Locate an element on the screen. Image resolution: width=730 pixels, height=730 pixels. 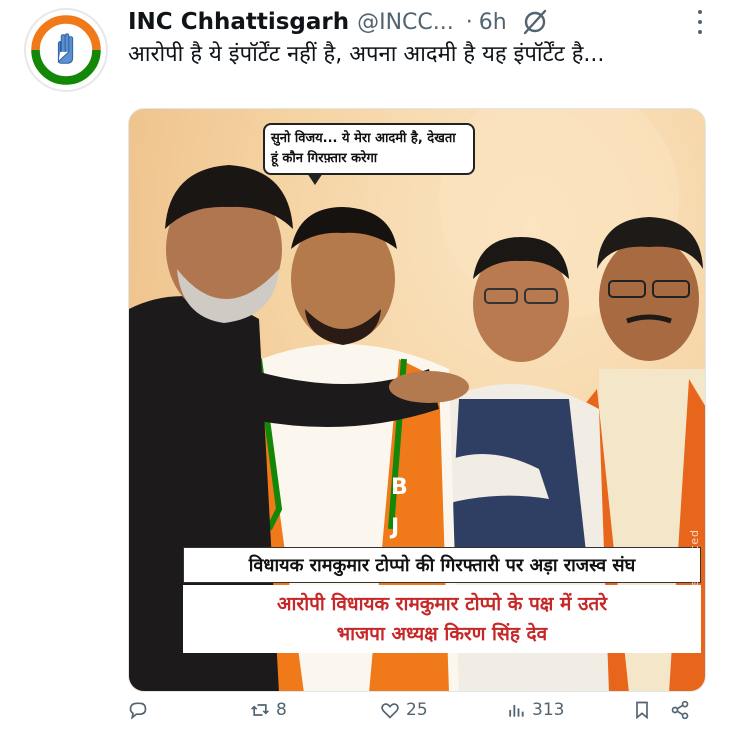
views-button: 313 is located at coordinates (535, 710).